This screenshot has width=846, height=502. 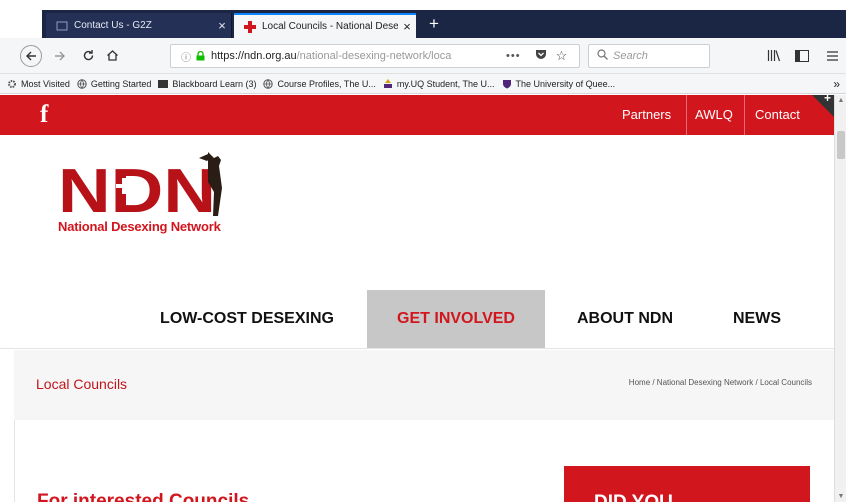 I want to click on content-edge, so click(x=14, y=461).